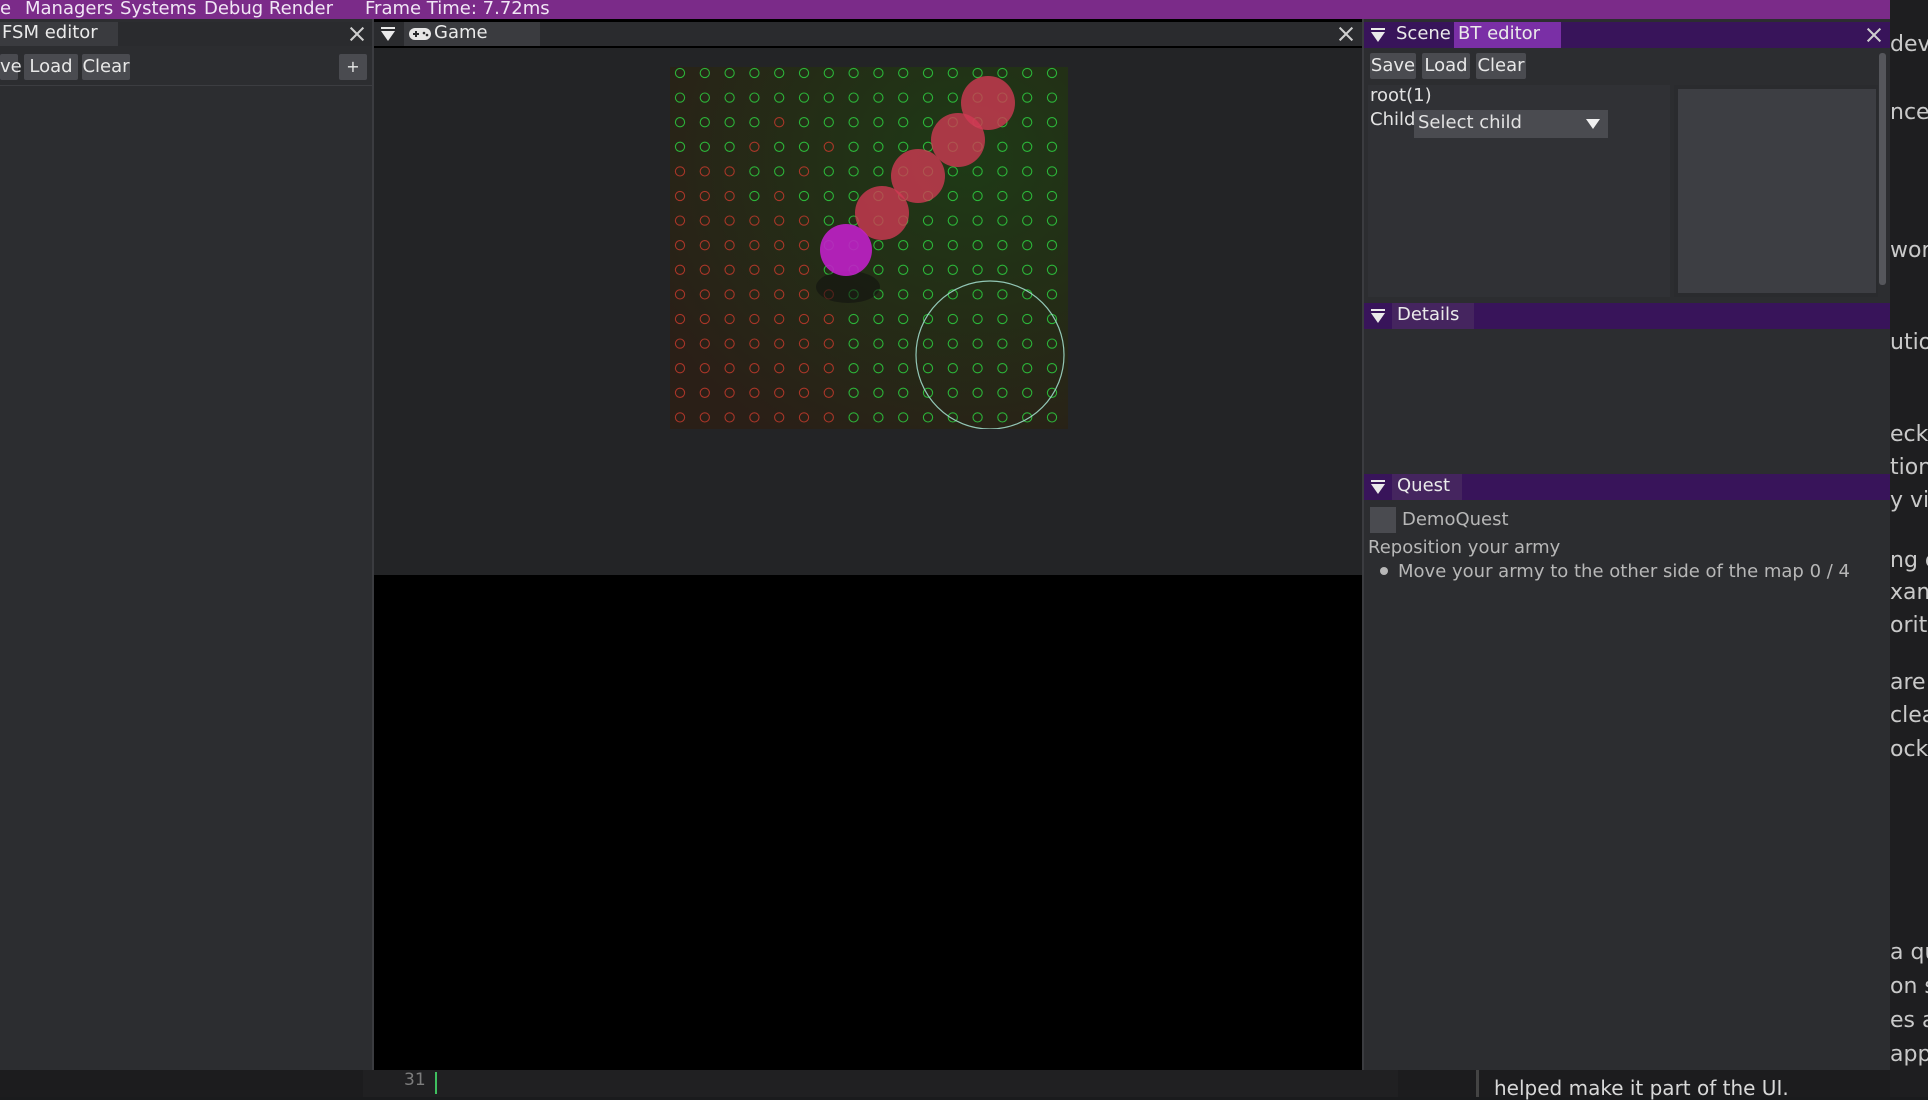 The height and width of the screenshot is (1100, 1928). I want to click on frame-time: Frame Time: 7.72ms, so click(457, 9).